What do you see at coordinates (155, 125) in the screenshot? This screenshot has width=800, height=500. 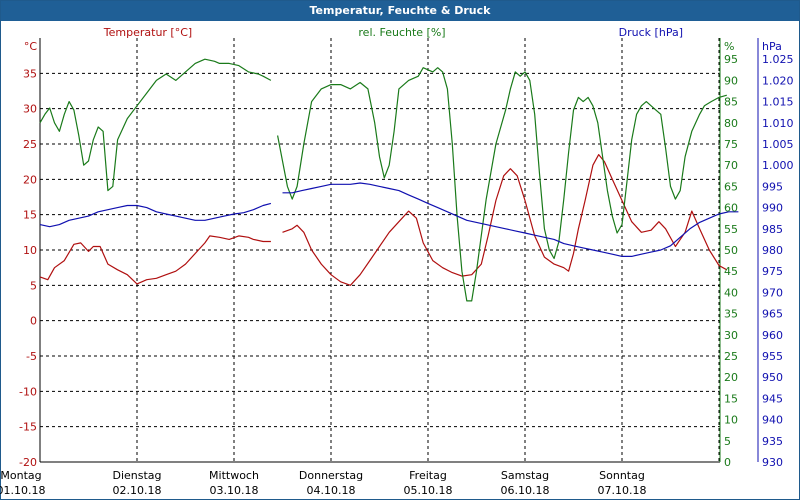 I see `humidity-series-line` at bounding box center [155, 125].